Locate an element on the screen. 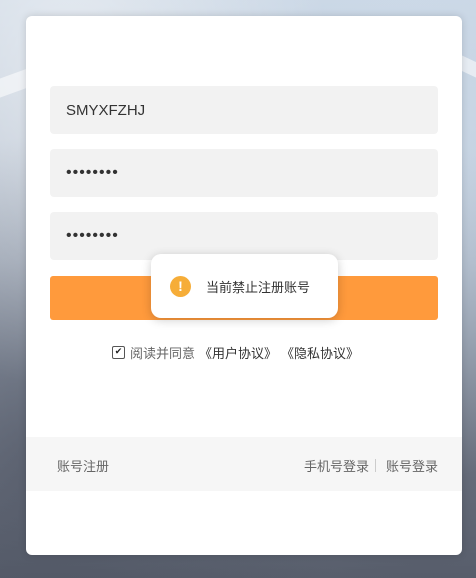 The image size is (476, 578). user-agreement-link: 《用户协议》 is located at coordinates (238, 352).